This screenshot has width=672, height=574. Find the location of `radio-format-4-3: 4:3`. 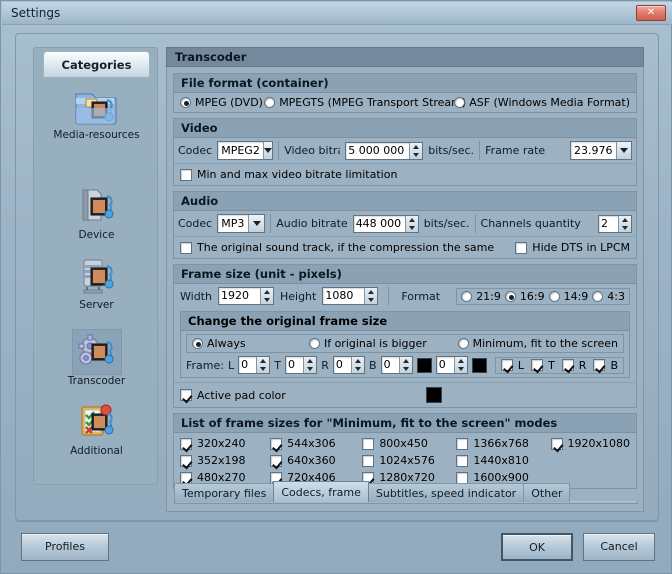

radio-format-4-3: 4:3 is located at coordinates (608, 296).